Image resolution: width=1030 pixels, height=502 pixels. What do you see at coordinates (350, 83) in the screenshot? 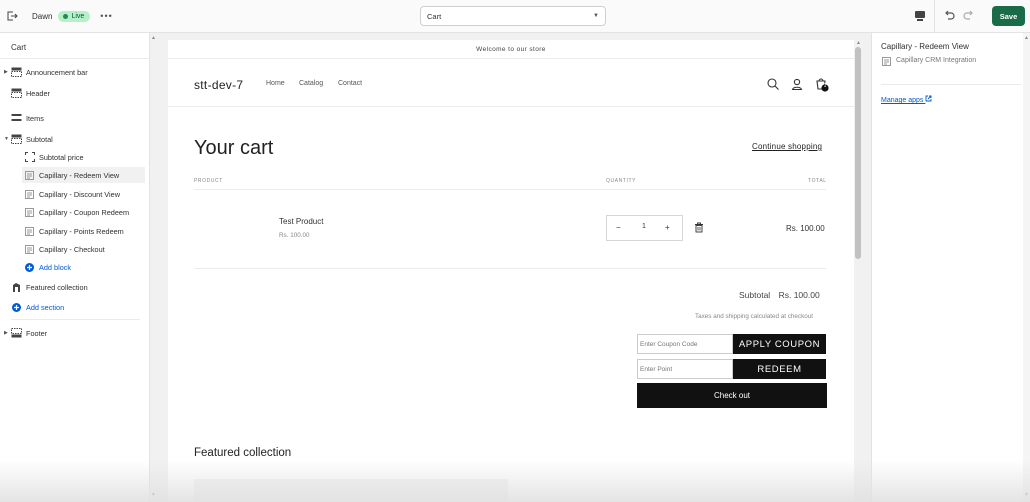
I see `nav-link-contact: Contact` at bounding box center [350, 83].